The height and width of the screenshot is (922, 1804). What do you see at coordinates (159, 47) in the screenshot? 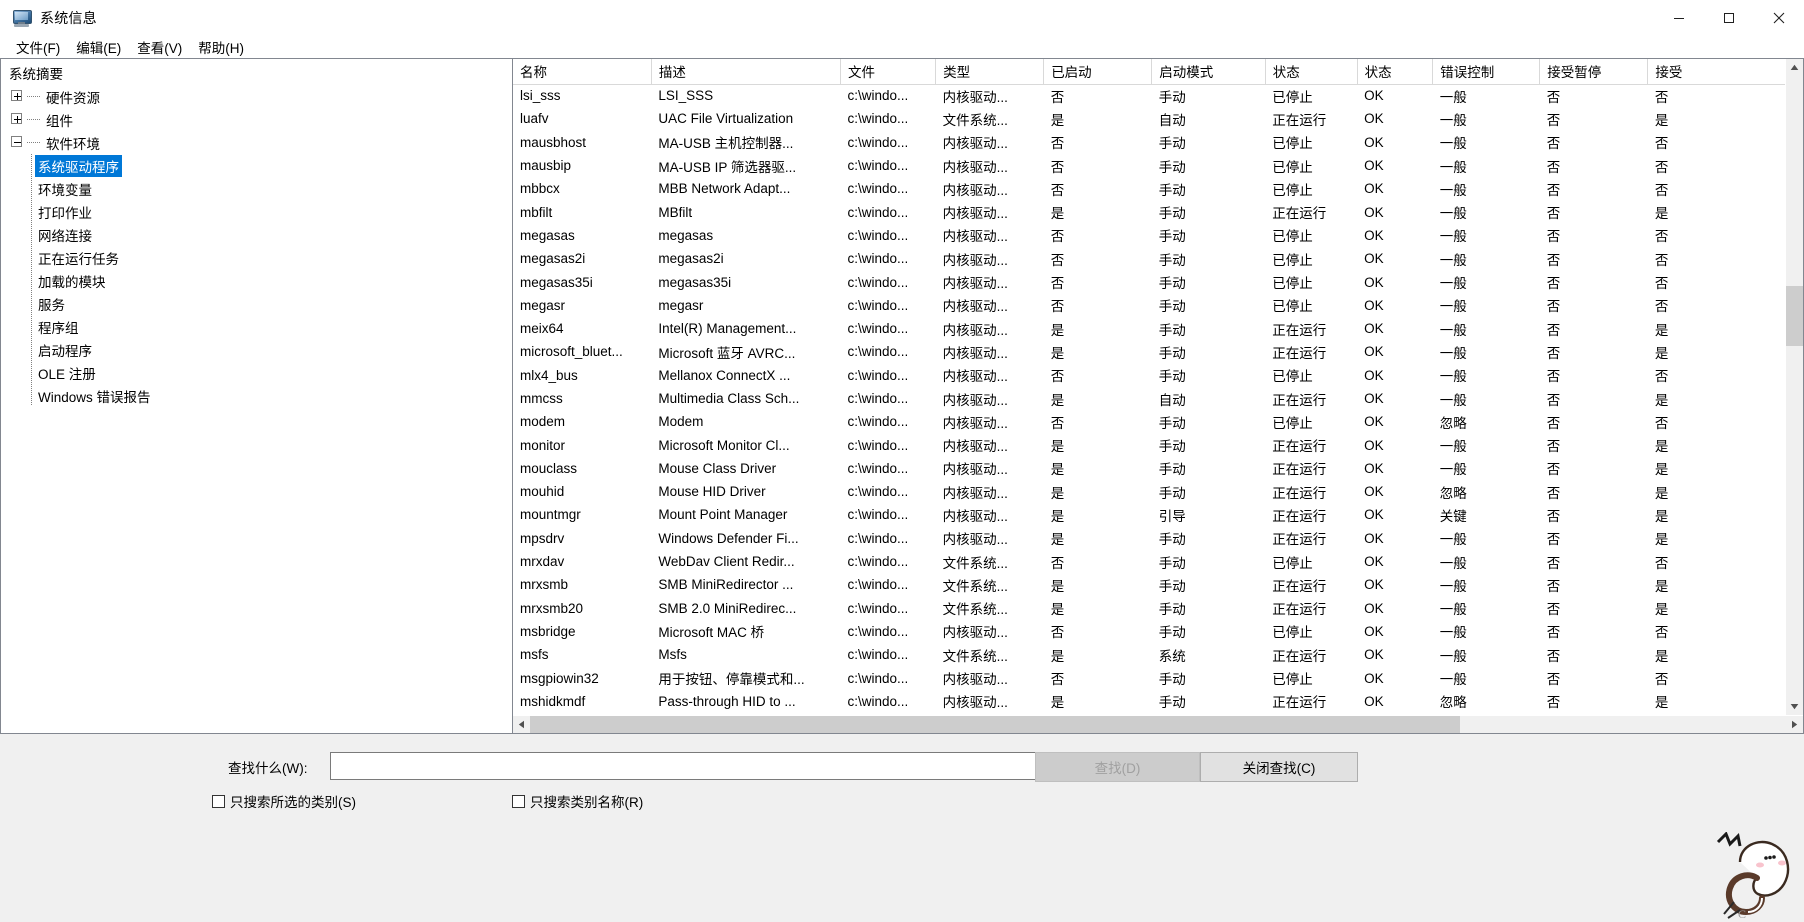
I see `menu-view: 查看(V)` at bounding box center [159, 47].